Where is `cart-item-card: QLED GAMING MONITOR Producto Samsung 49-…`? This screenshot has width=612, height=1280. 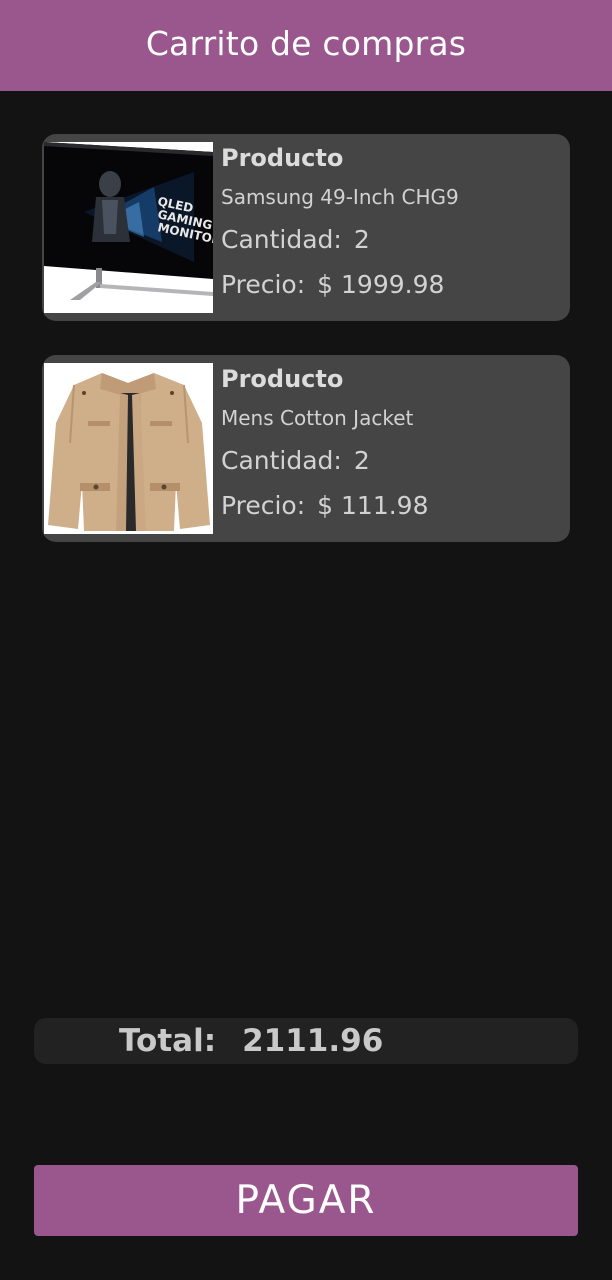 cart-item-card: QLED GAMING MONITOR Producto Samsung 49-… is located at coordinates (306, 227).